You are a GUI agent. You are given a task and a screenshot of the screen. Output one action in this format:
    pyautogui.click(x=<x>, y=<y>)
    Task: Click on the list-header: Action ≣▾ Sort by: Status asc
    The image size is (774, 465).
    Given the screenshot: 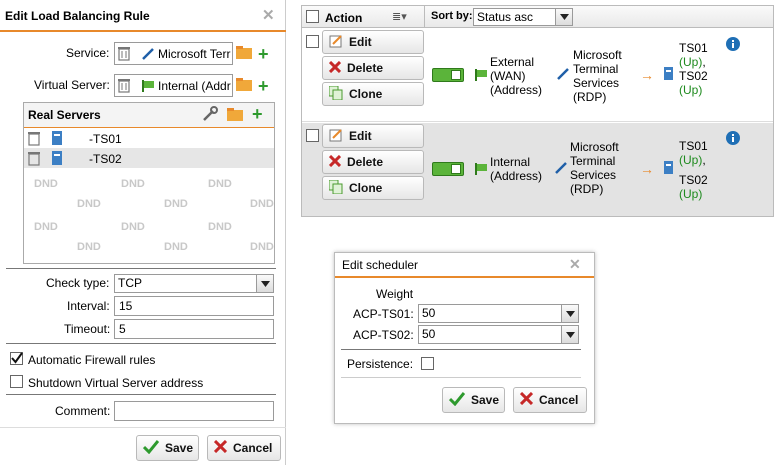 What is the action you would take?
    pyautogui.click(x=537, y=17)
    